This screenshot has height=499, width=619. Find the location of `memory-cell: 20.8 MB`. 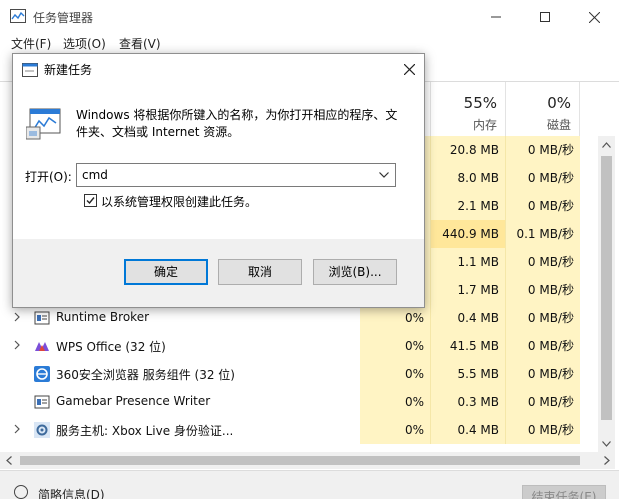

memory-cell: 20.8 MB is located at coordinates (468, 150).